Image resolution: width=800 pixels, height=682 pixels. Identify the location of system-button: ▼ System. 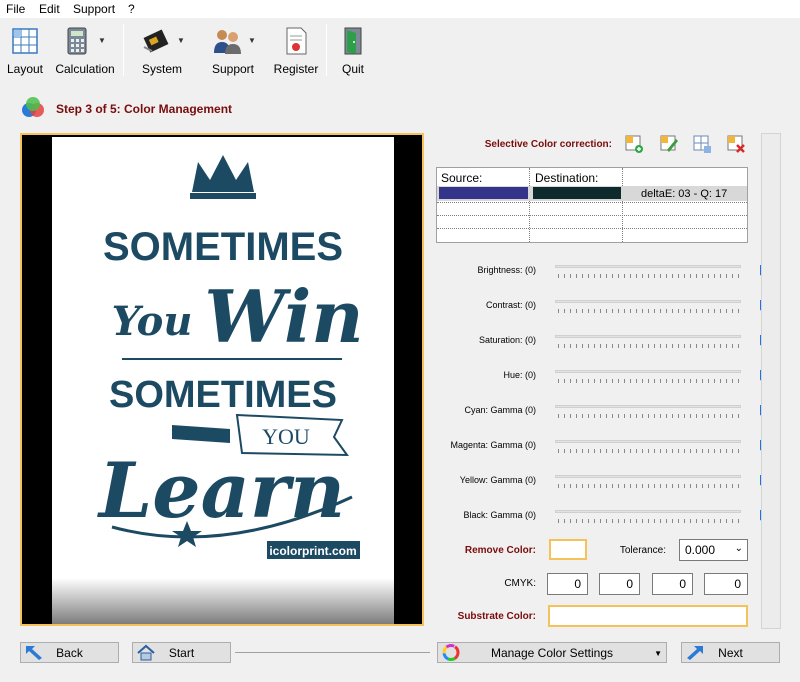
(162, 50).